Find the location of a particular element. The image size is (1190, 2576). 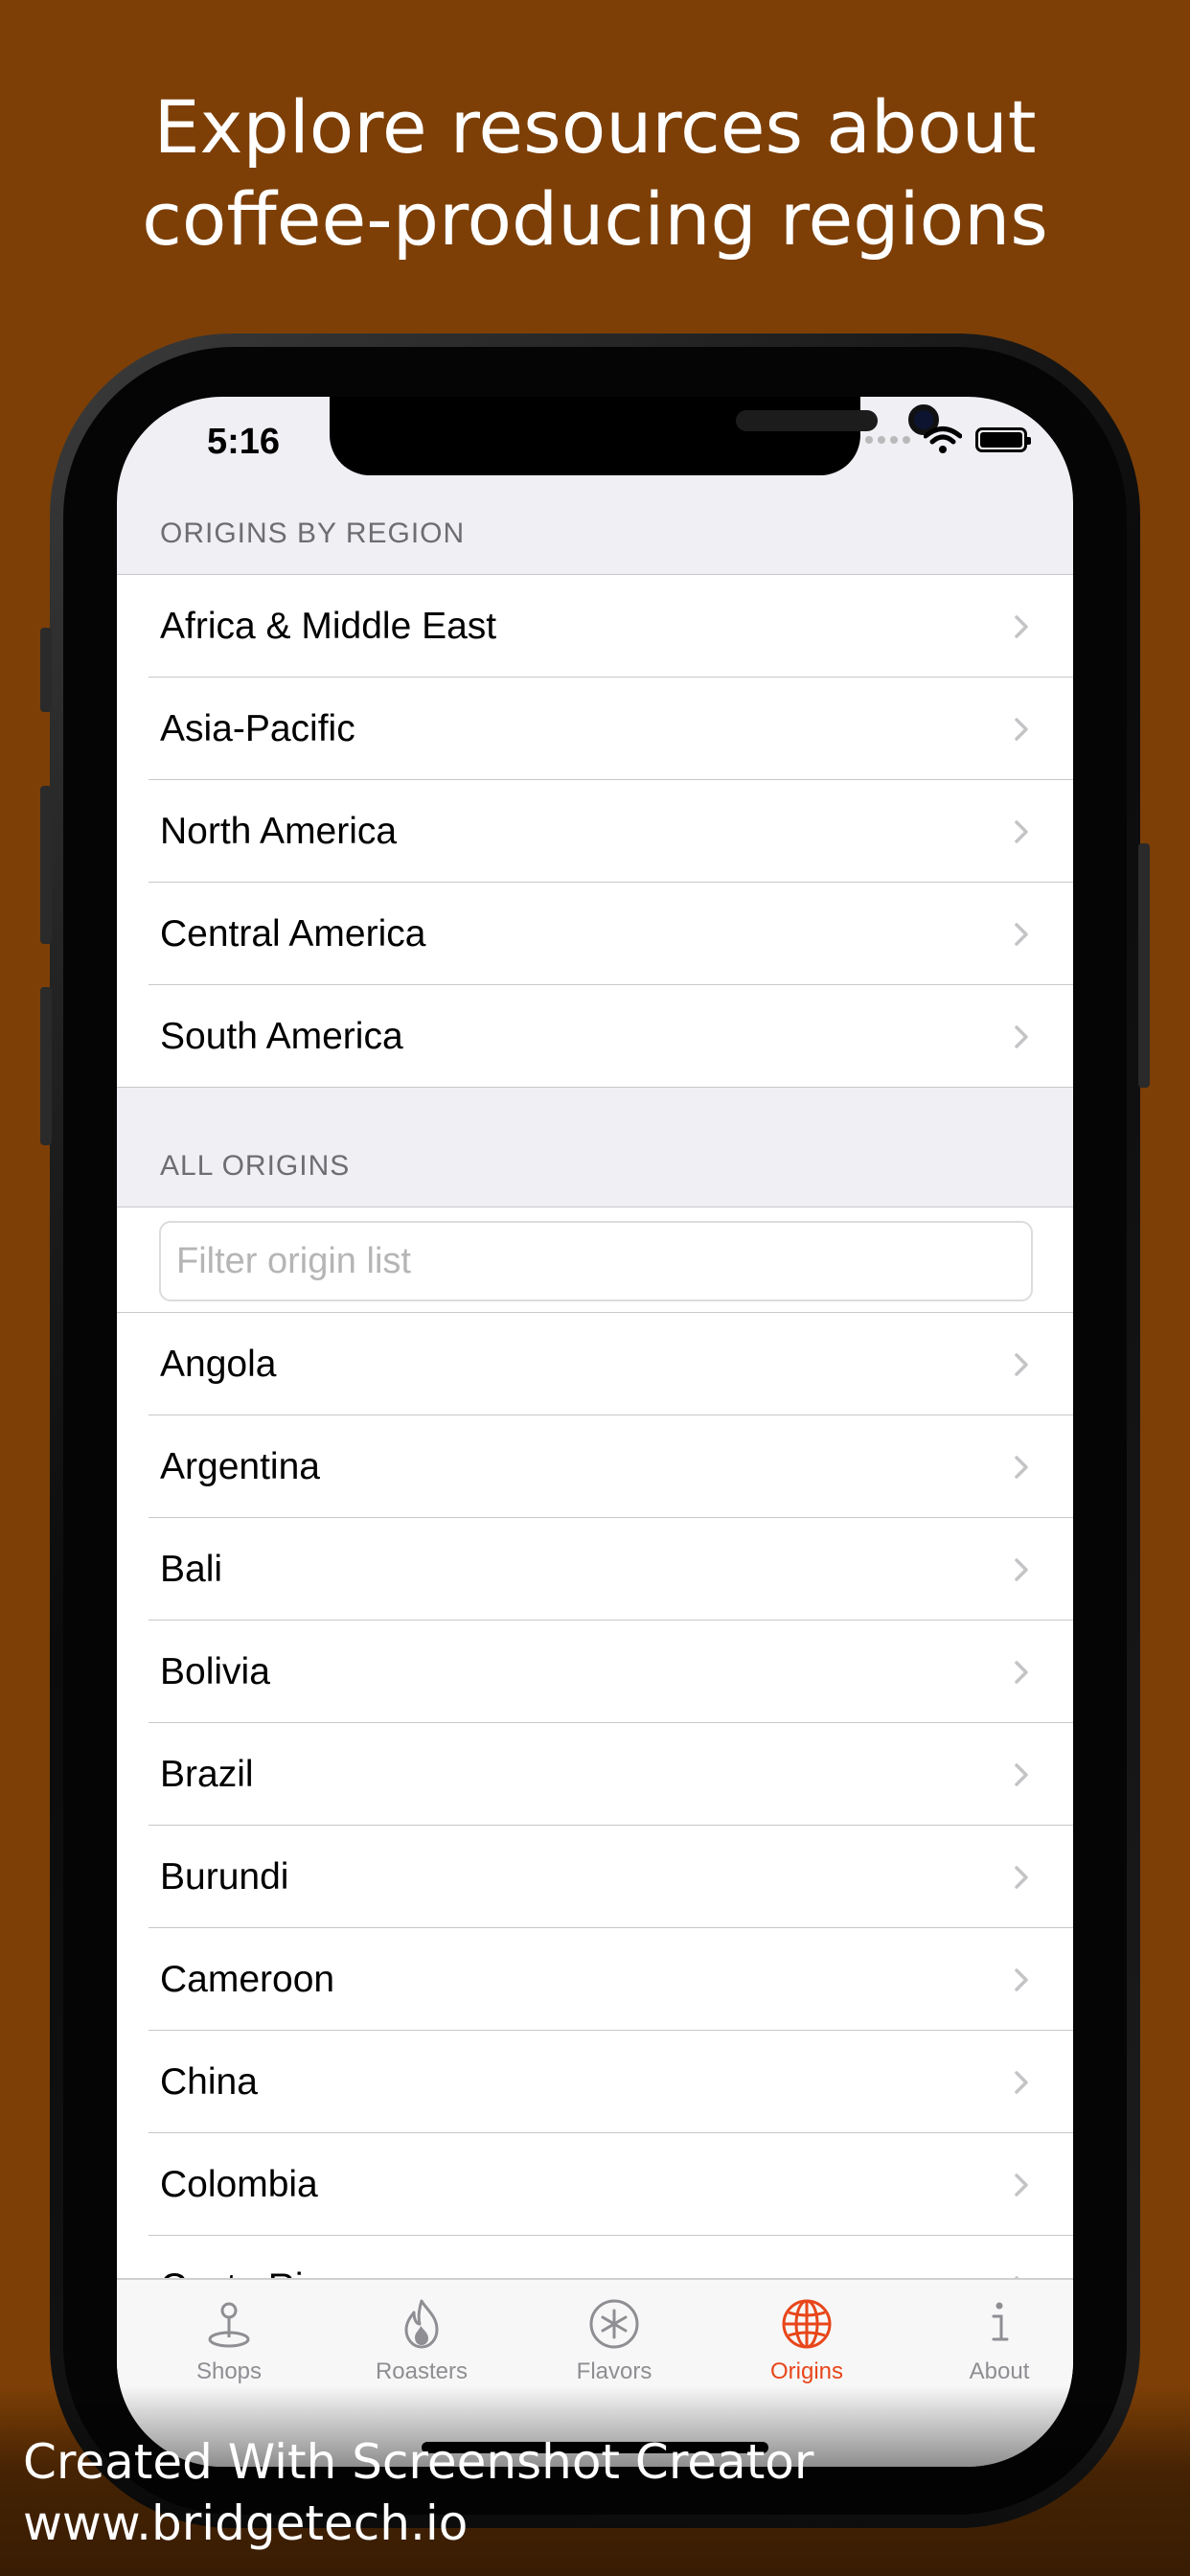

origin-row: Burundi is located at coordinates (595, 1877).